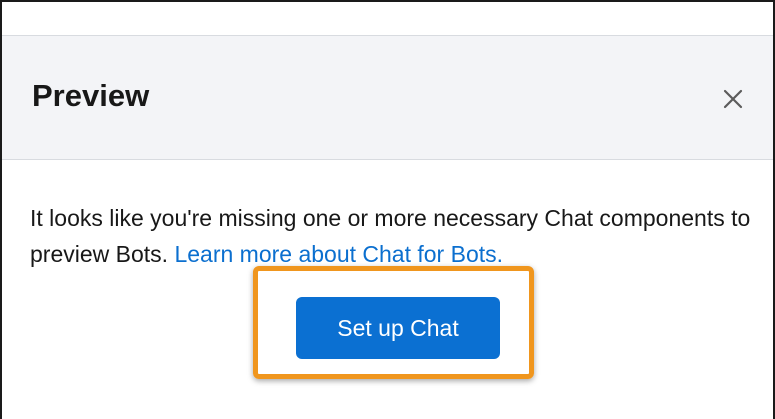  Describe the element at coordinates (387, 19) in the screenshot. I see `top-strip` at that location.